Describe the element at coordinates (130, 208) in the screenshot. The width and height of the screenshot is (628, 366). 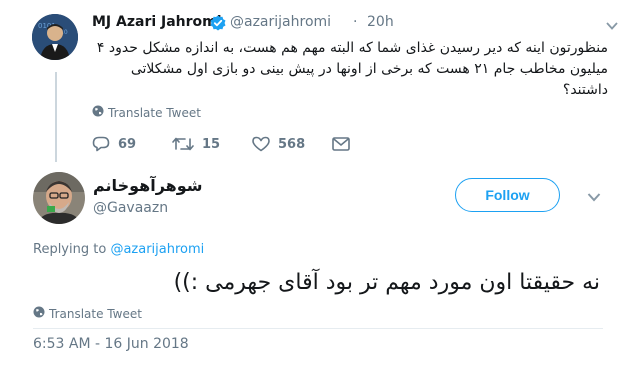
I see `author-handle: @Gavaazn` at that location.